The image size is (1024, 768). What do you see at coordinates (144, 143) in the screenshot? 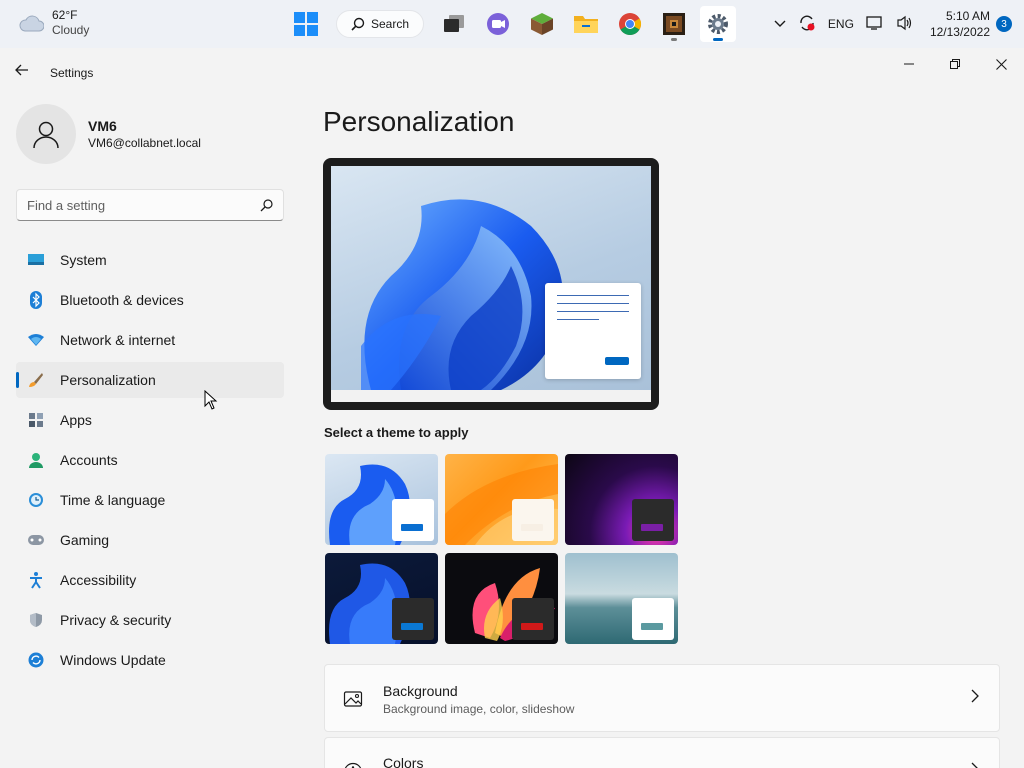
I see `profile-email: VM6@collabnet.local` at bounding box center [144, 143].